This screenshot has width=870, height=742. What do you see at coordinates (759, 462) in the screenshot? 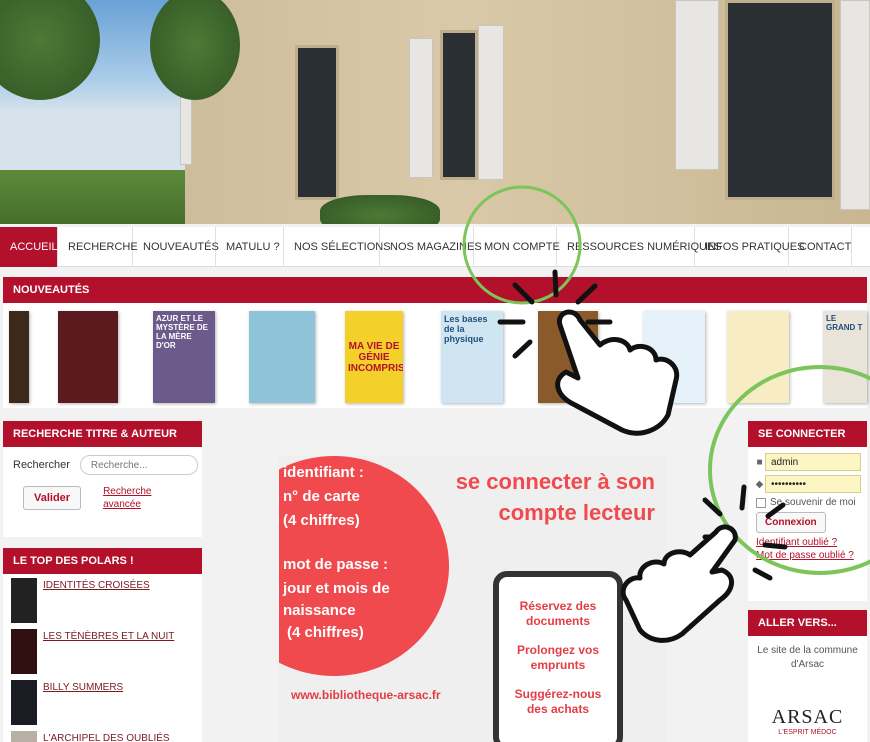
I see `user-icon: ■` at bounding box center [759, 462].